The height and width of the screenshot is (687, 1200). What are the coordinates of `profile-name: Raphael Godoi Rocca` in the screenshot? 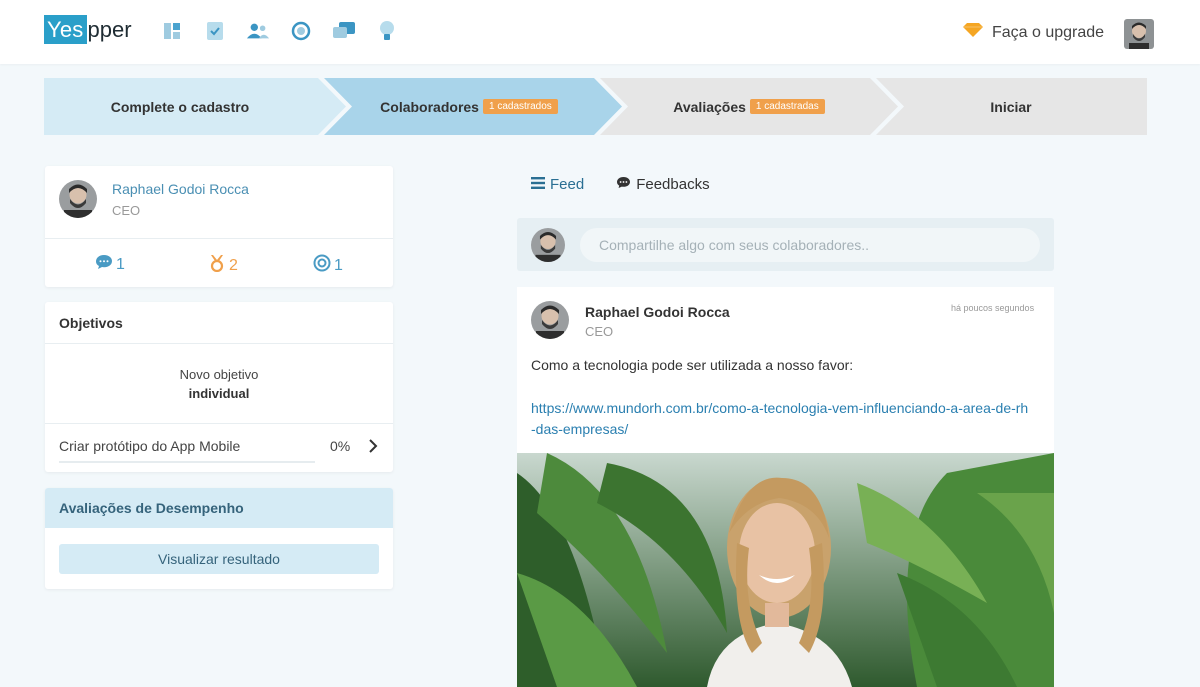 It's located at (180, 189).